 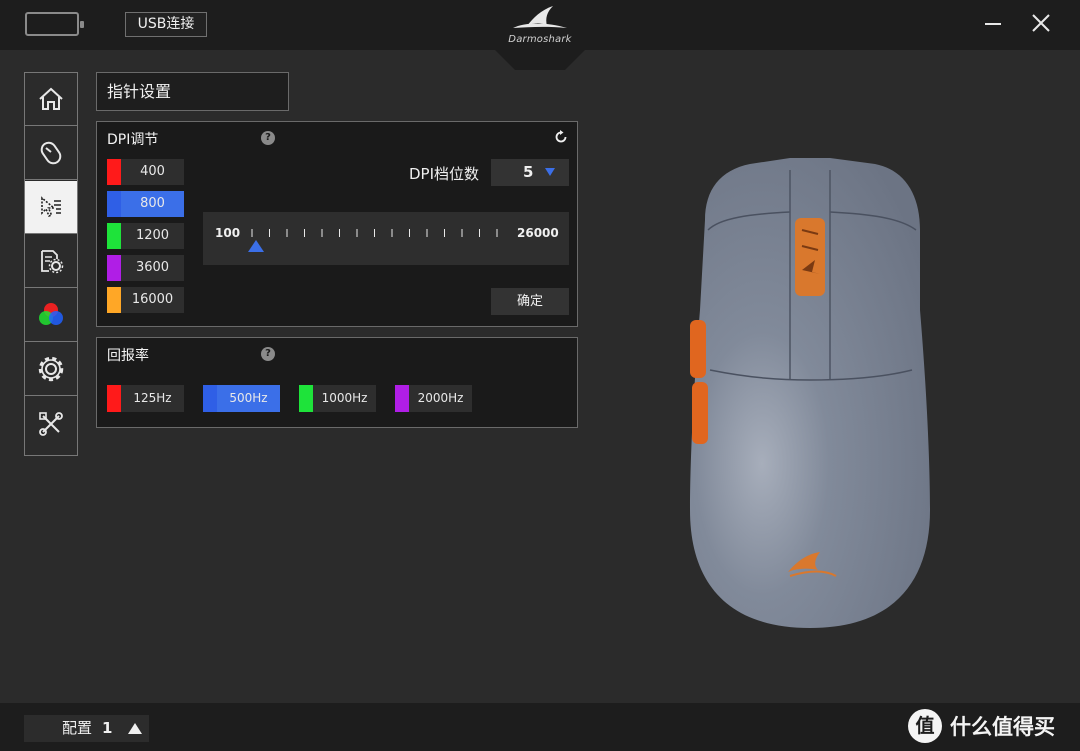 I want to click on dpi-stage-4: 3600, so click(x=145, y=268).